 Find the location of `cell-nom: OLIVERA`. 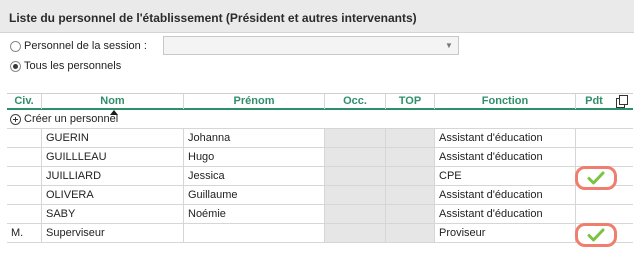

cell-nom: OLIVERA is located at coordinates (113, 195).